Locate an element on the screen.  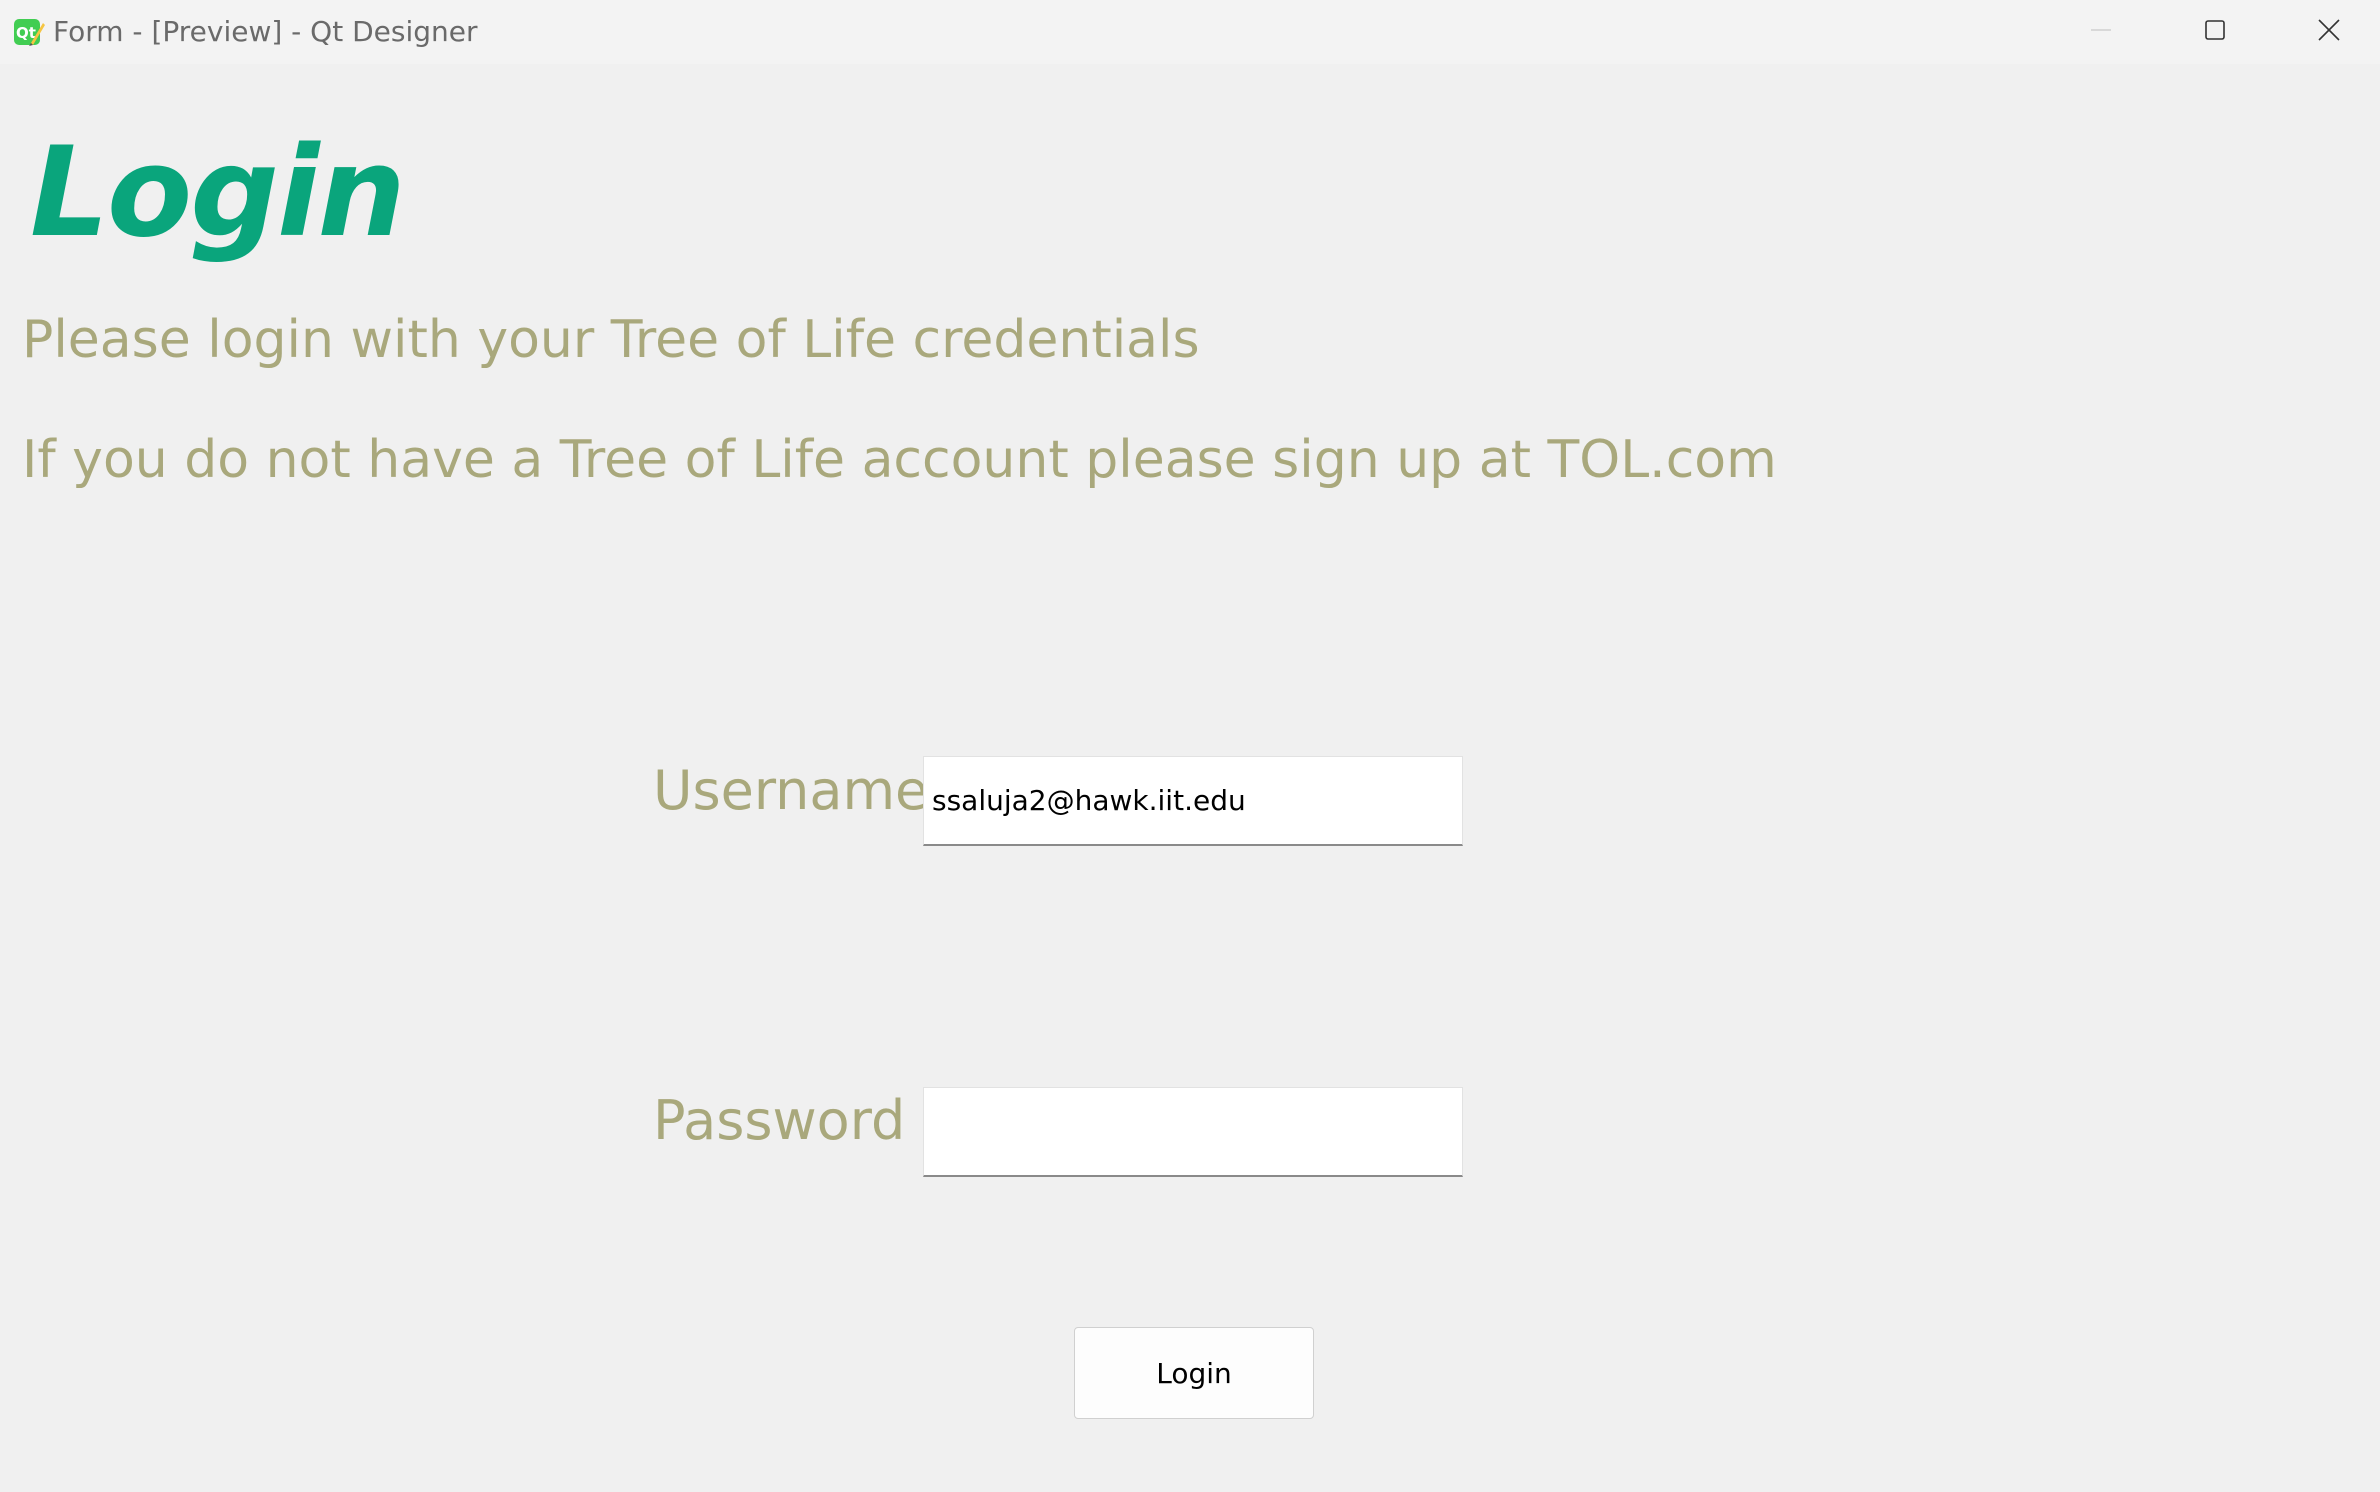
password-label: Password is located at coordinates (779, 1120).